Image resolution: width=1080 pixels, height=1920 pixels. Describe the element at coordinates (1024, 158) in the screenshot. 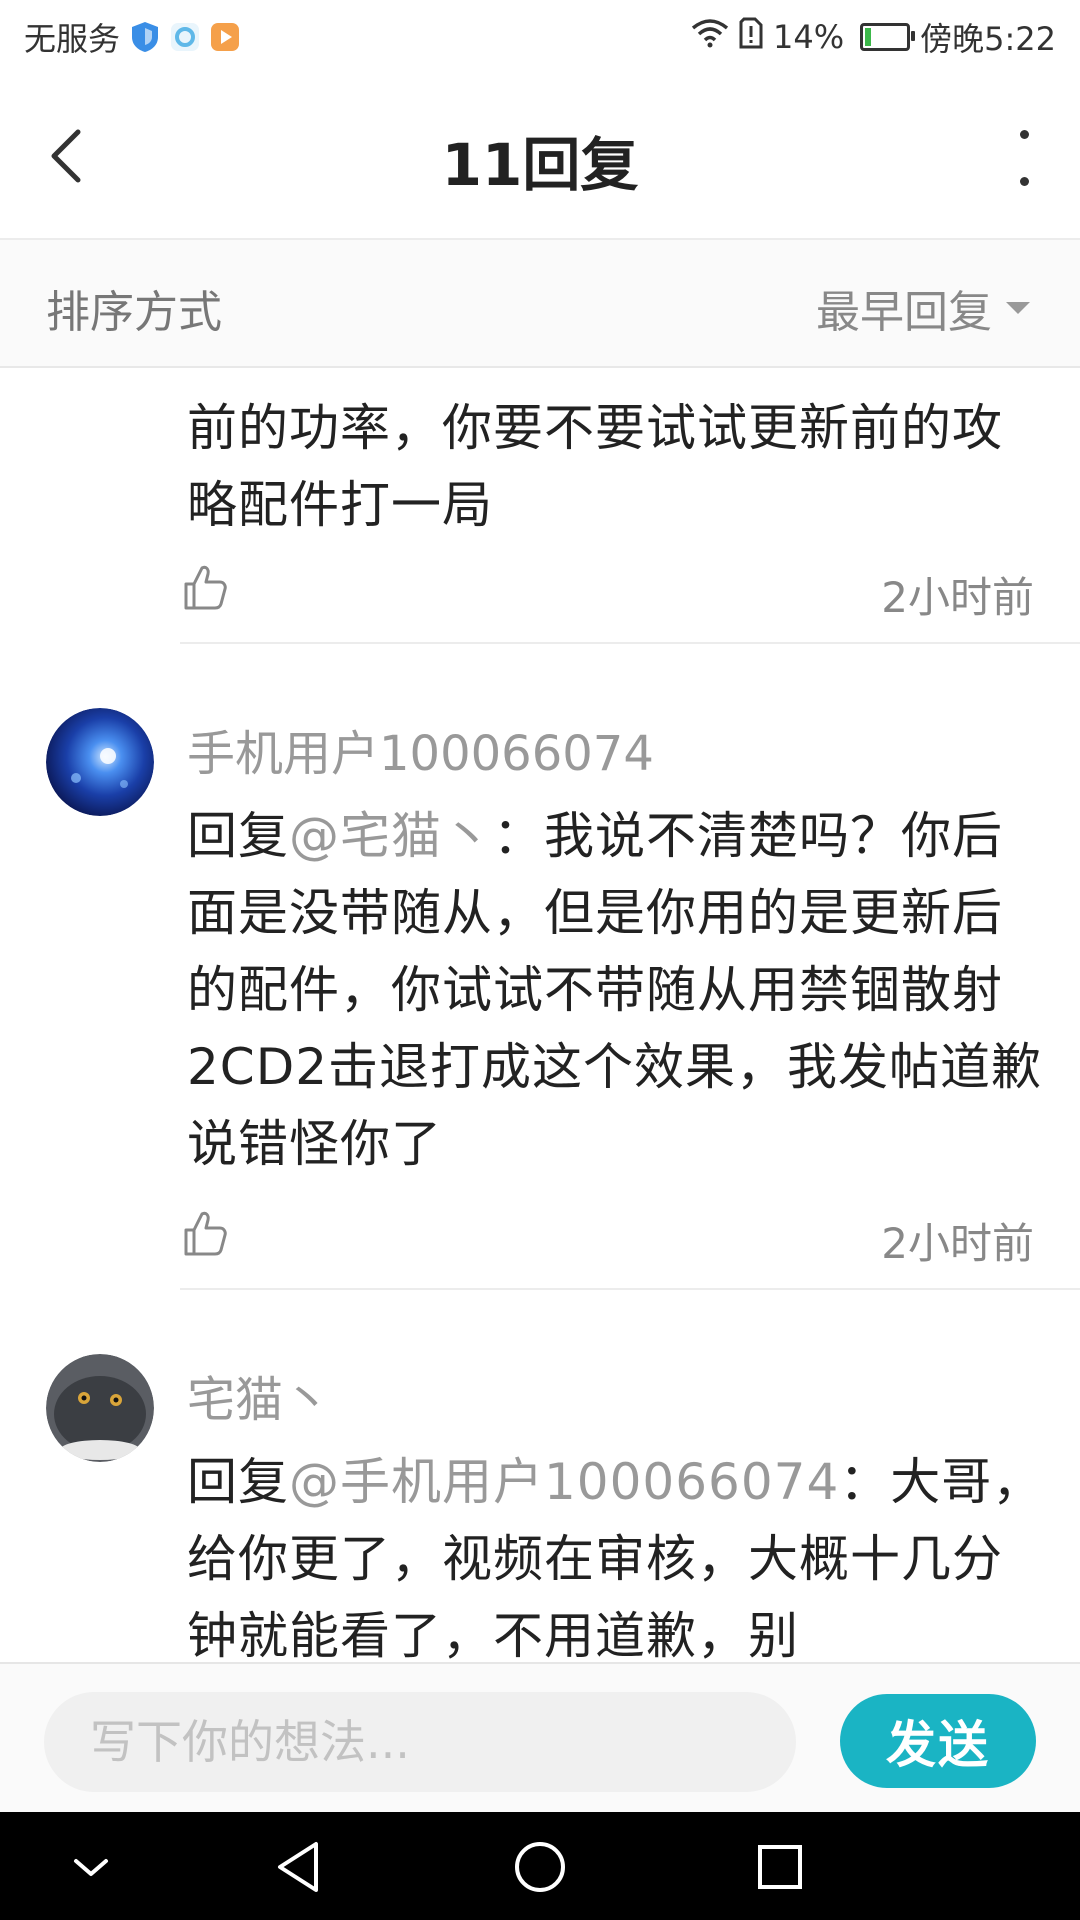

I see `more-options-button` at that location.